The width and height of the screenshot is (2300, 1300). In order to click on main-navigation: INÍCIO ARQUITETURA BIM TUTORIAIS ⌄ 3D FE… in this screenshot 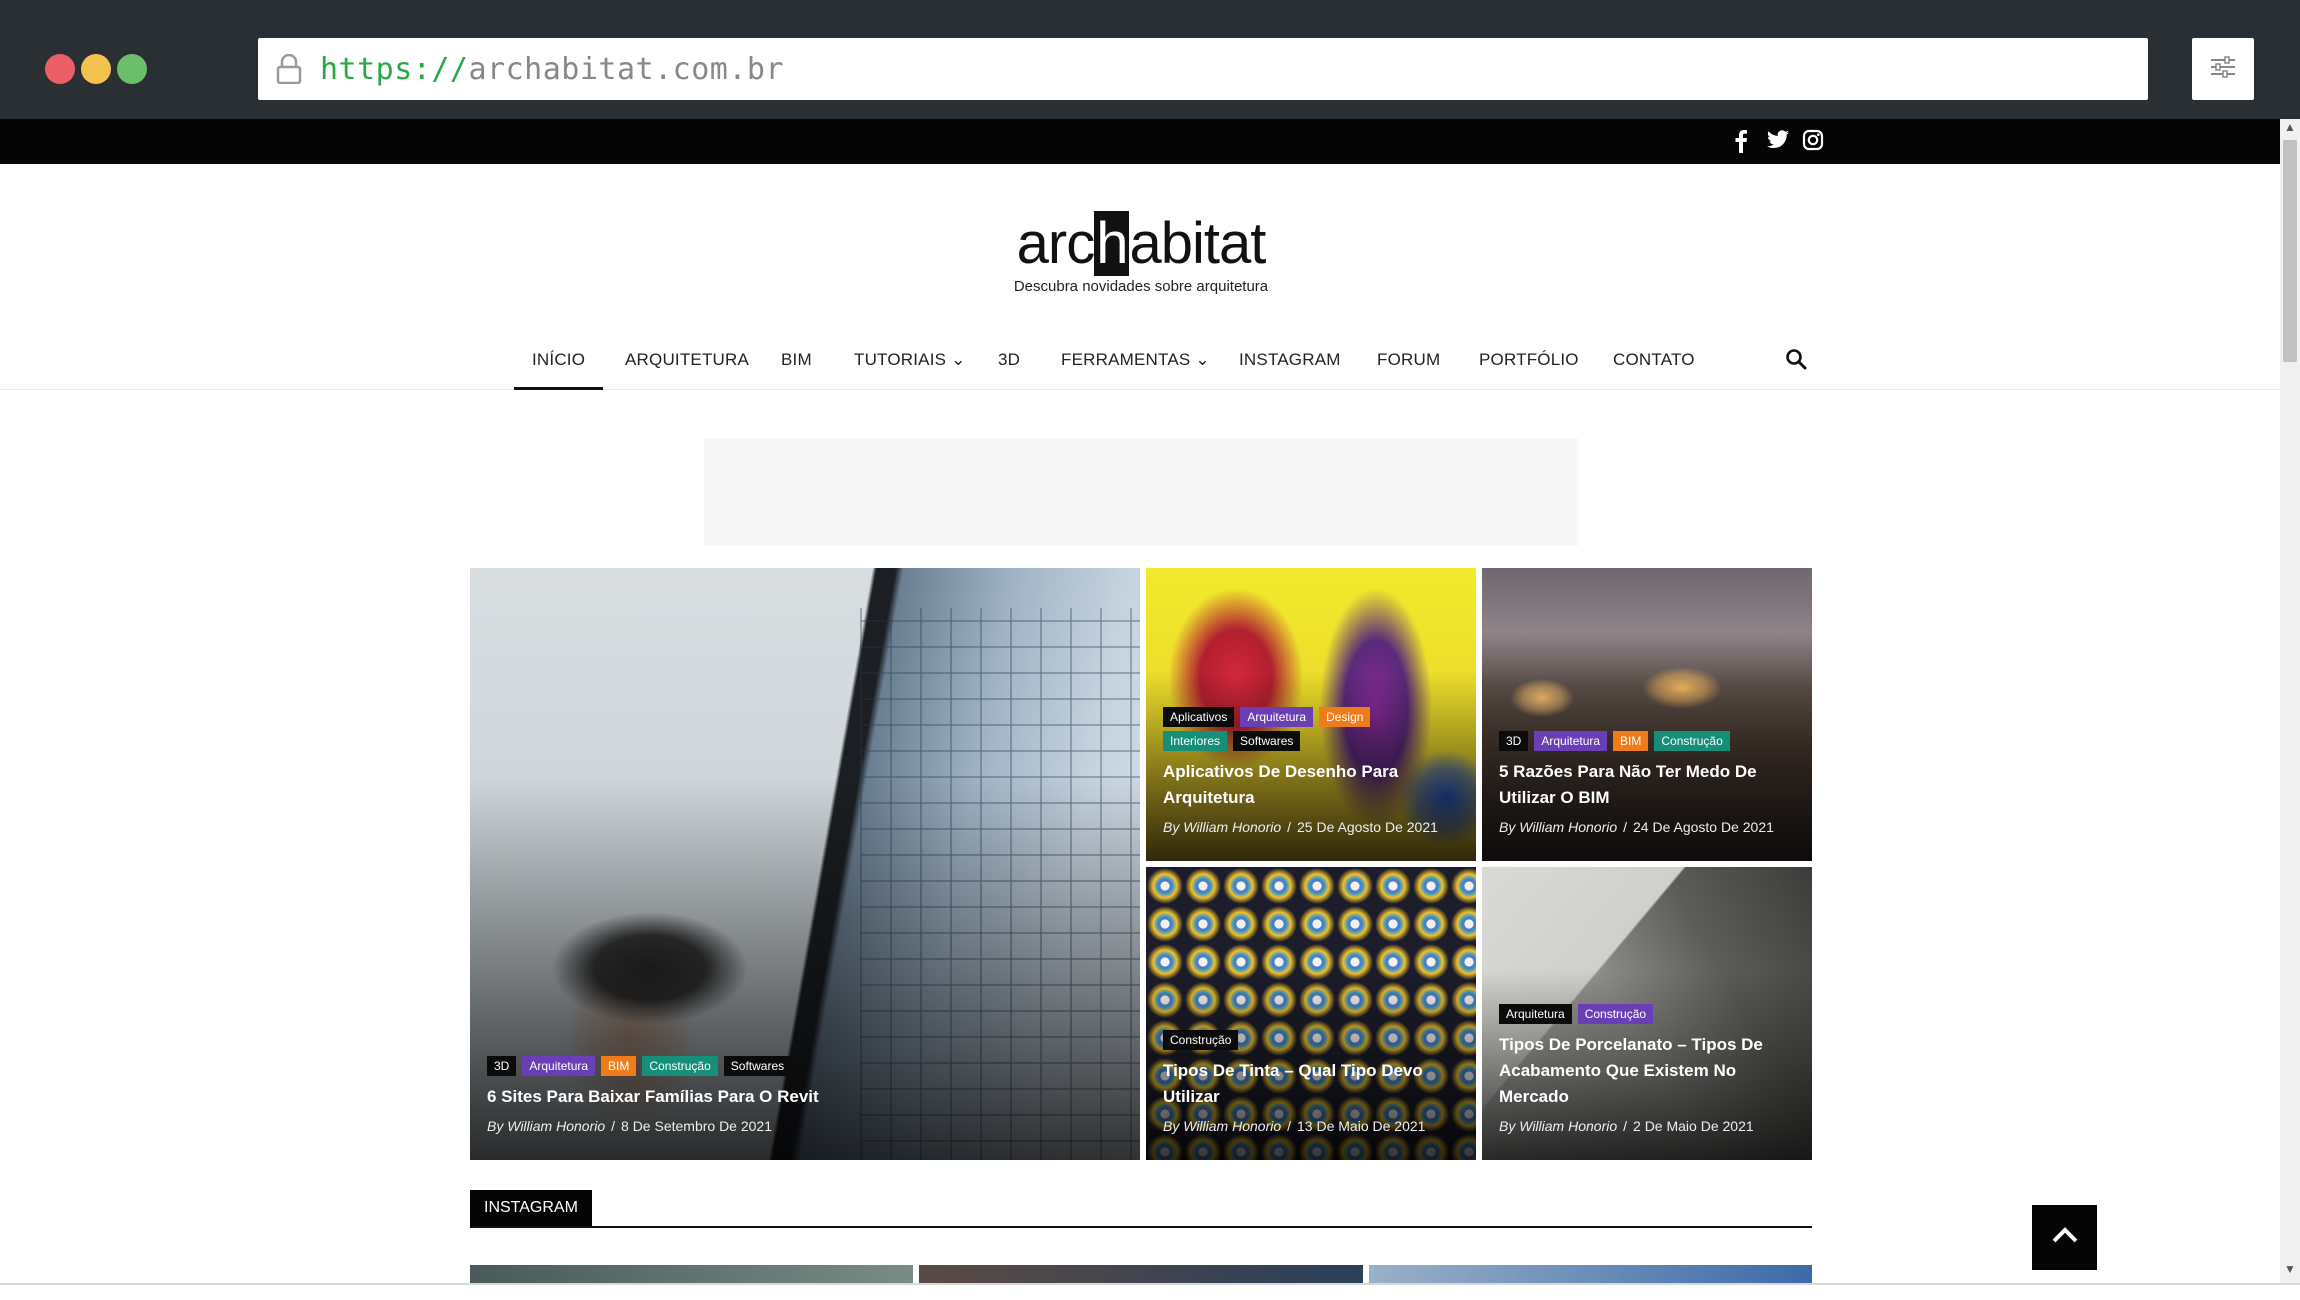, I will do `click(1140, 360)`.